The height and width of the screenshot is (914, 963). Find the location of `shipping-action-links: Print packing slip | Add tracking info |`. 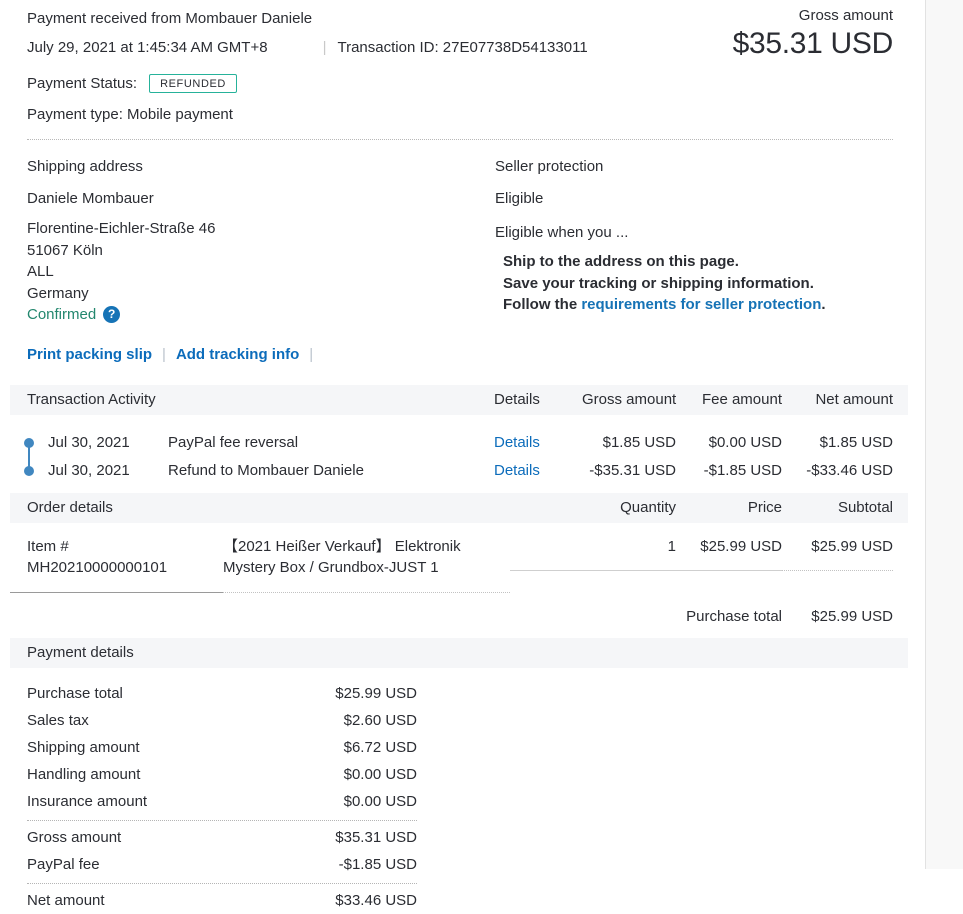

shipping-action-links: Print packing slip | Add tracking info | is located at coordinates (261, 354).